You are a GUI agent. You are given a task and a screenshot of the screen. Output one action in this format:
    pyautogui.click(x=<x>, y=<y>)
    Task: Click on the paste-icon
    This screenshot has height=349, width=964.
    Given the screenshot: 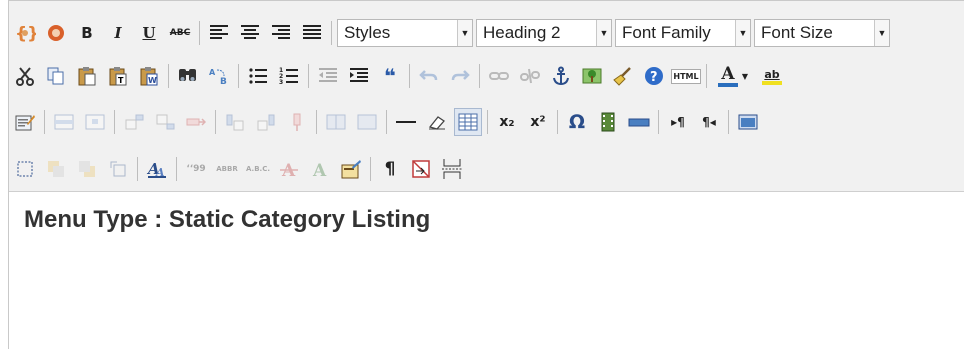 What is the action you would take?
    pyautogui.click(x=87, y=76)
    